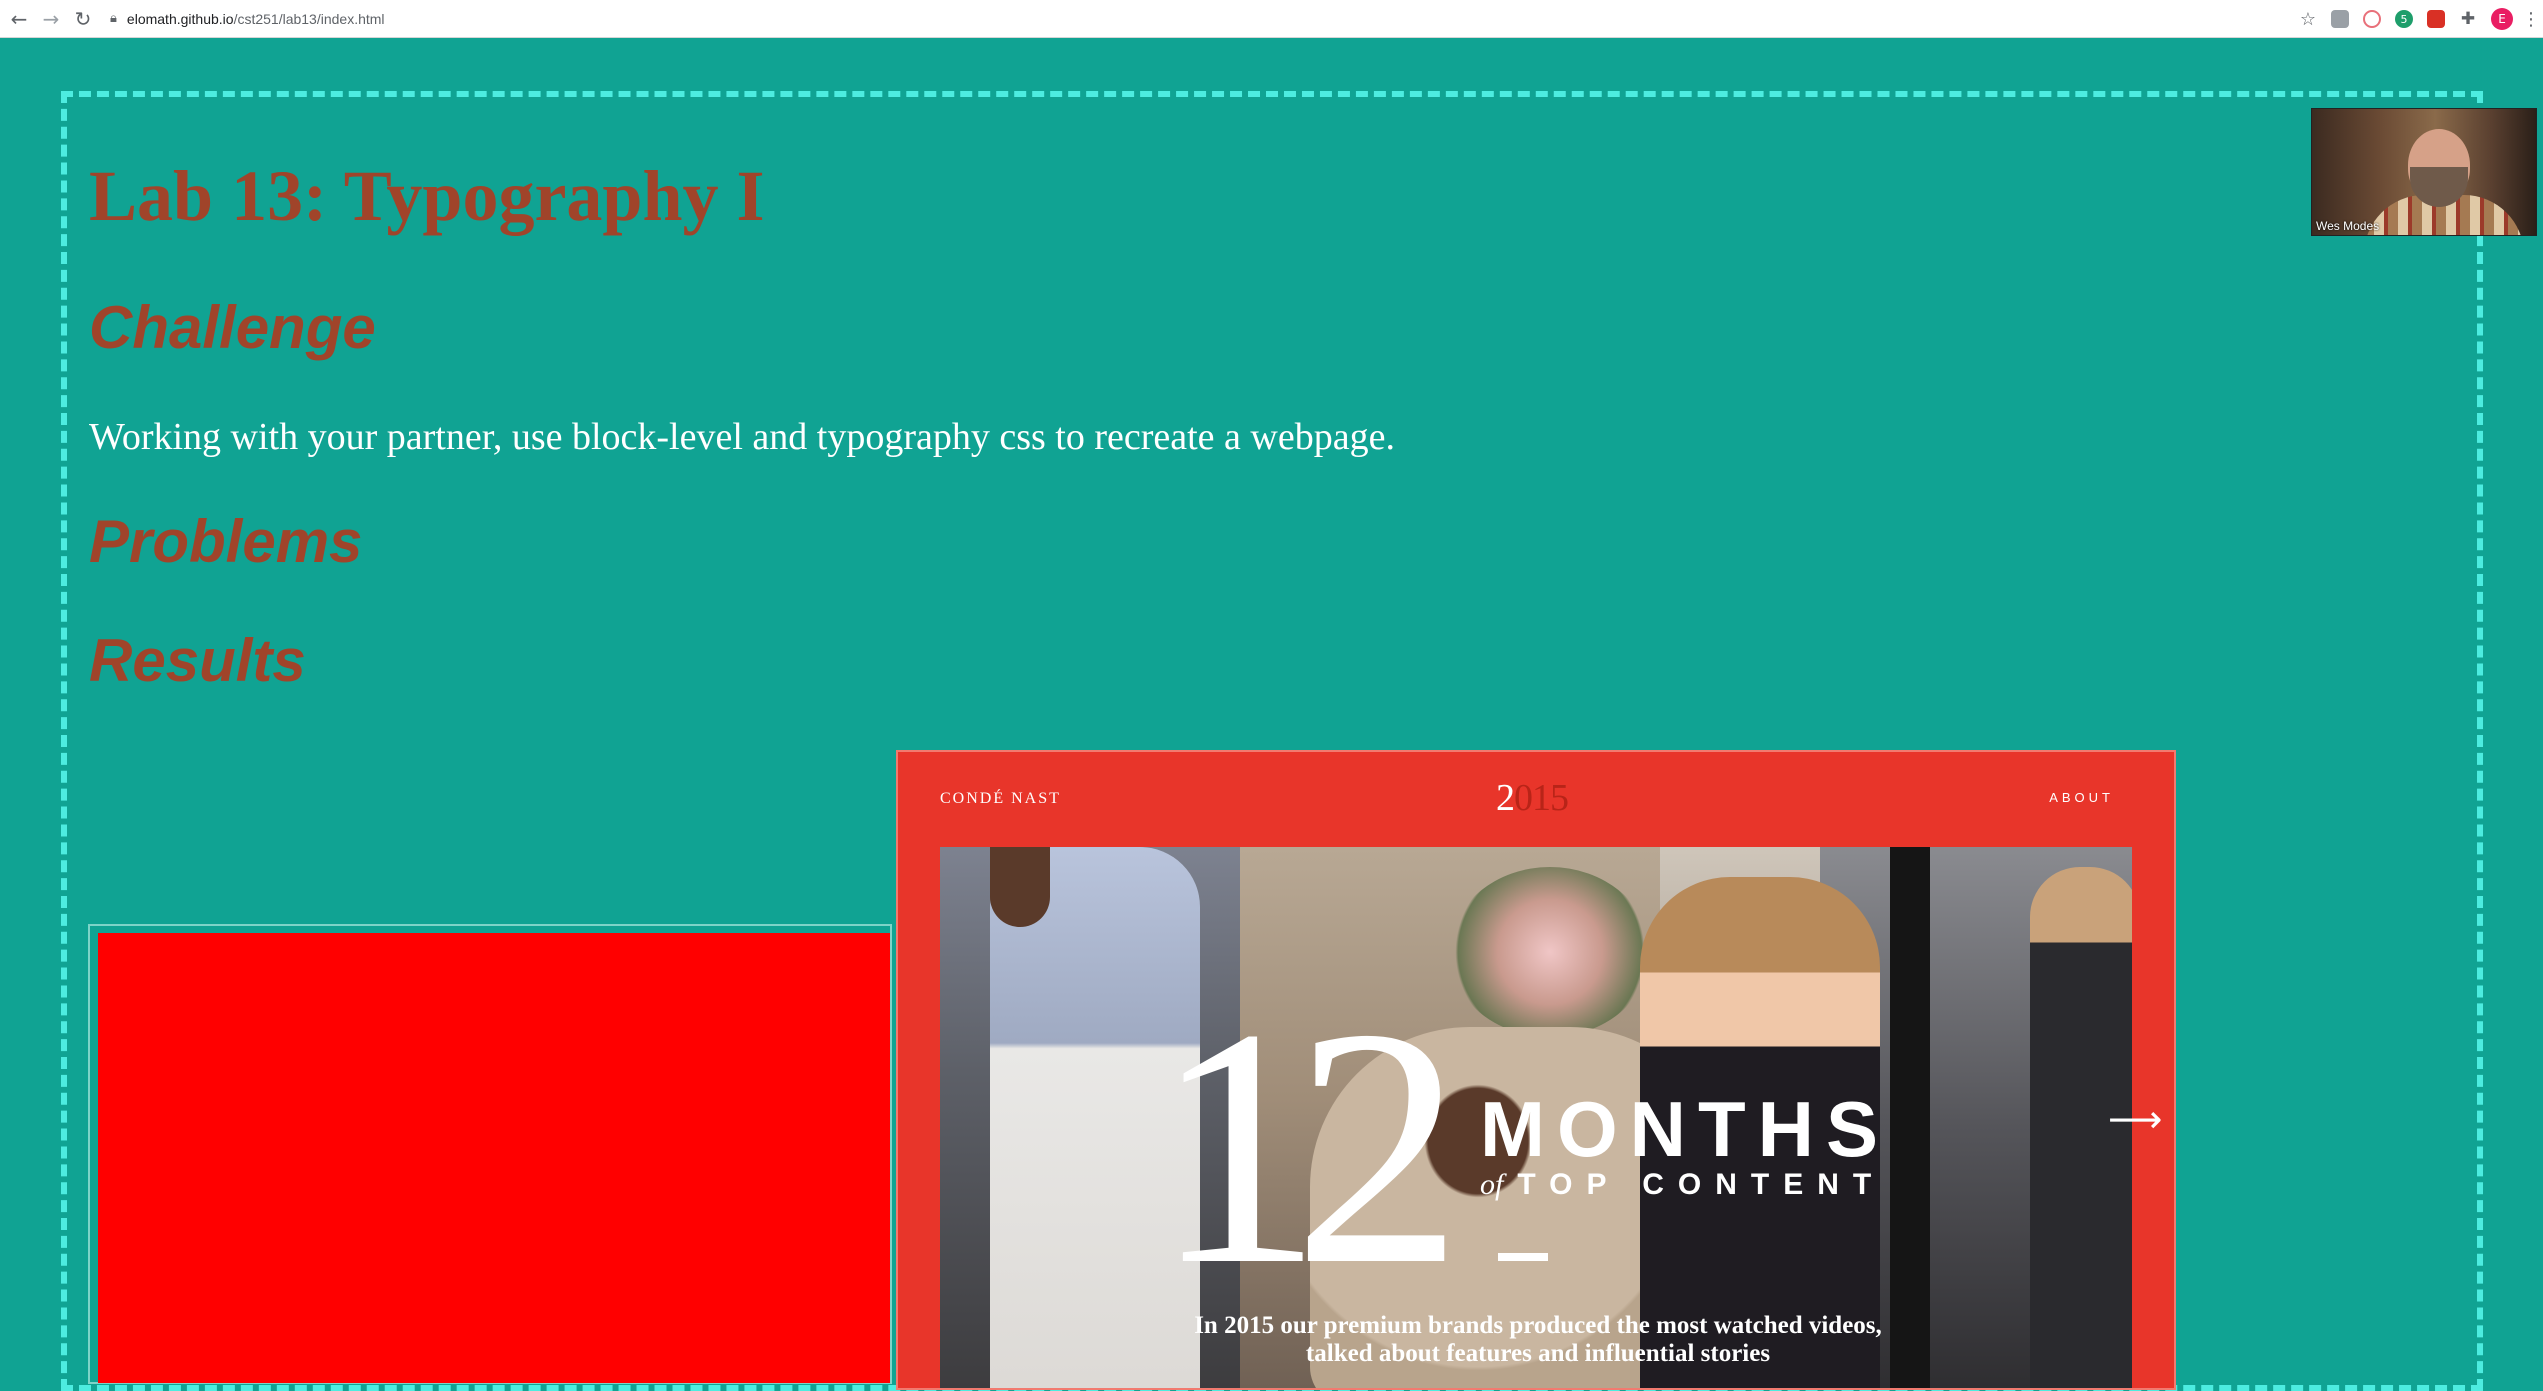 The width and height of the screenshot is (2543, 1391). Describe the element at coordinates (226, 541) in the screenshot. I see `problems-heading: Problems` at that location.